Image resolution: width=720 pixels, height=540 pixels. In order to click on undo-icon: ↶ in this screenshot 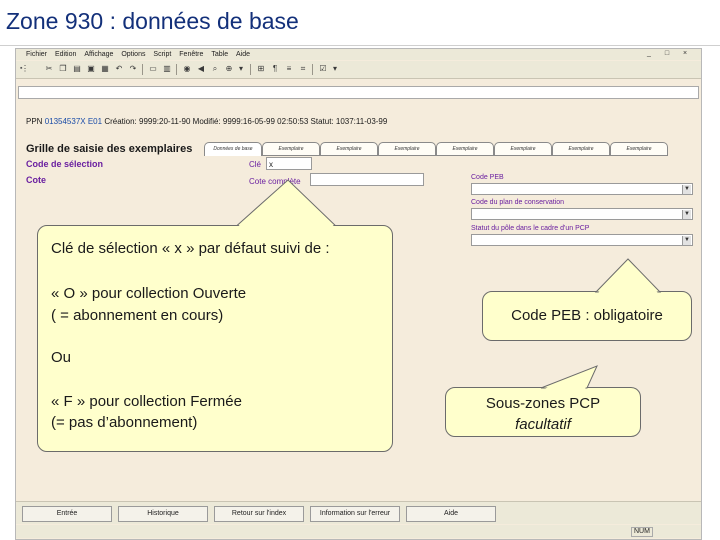, I will do `click(119, 69)`.